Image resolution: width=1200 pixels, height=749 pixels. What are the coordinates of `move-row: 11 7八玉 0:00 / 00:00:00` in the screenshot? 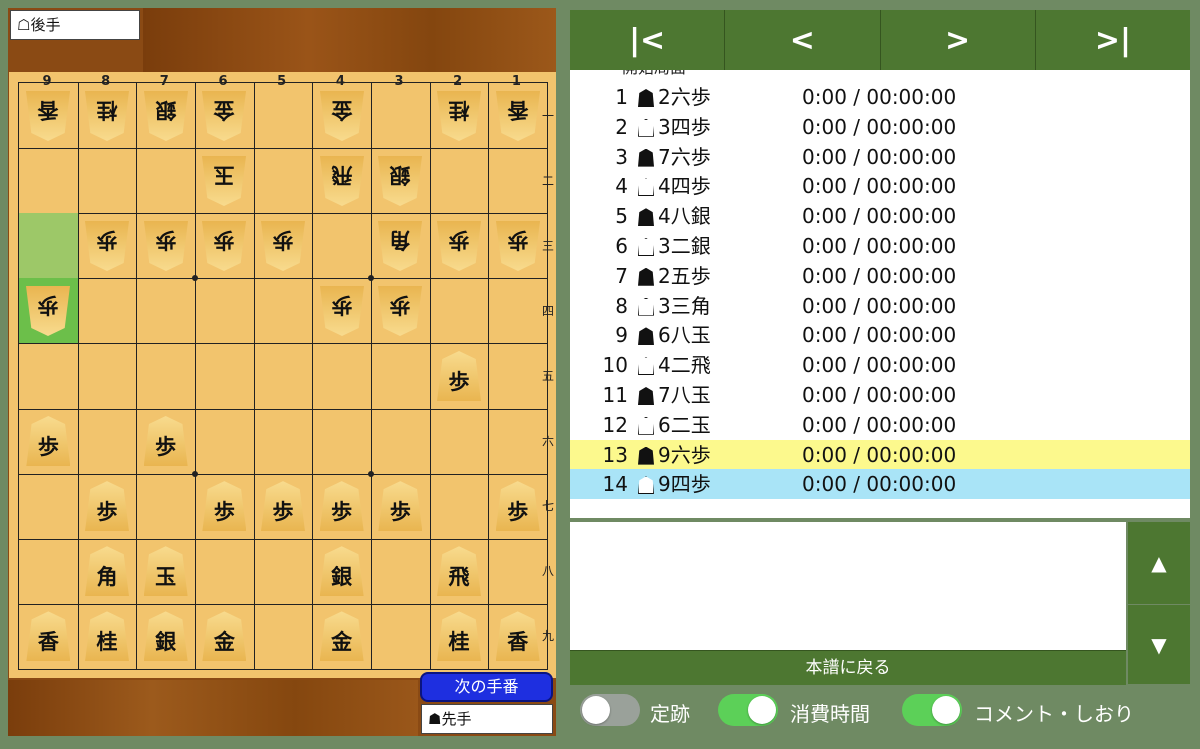 It's located at (880, 395).